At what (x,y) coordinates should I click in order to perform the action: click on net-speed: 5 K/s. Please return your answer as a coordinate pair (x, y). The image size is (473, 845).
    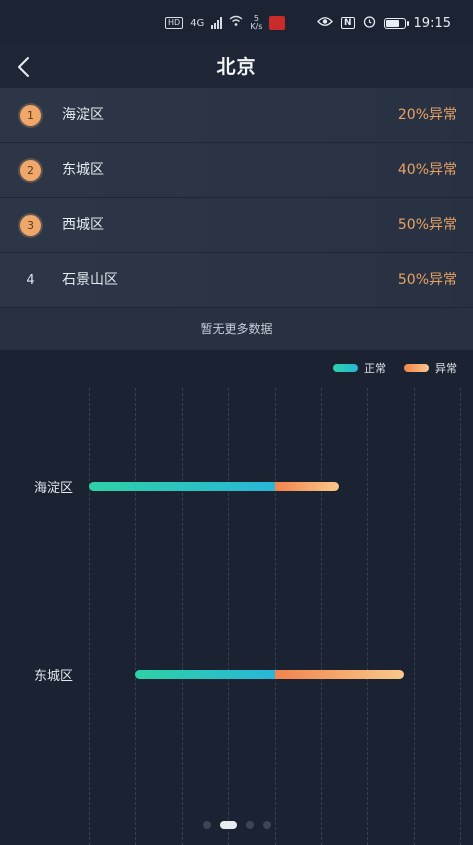
    Looking at the image, I should click on (256, 22).